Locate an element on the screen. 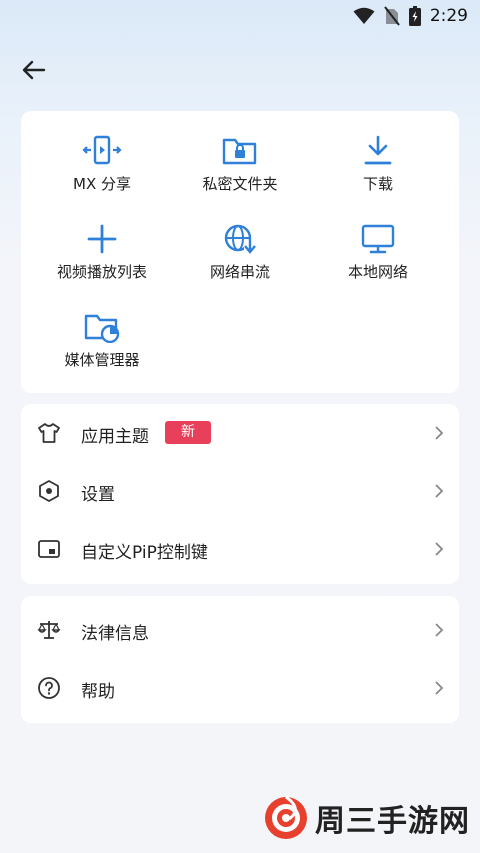  tile-label: 私密文件夹 is located at coordinates (240, 184).